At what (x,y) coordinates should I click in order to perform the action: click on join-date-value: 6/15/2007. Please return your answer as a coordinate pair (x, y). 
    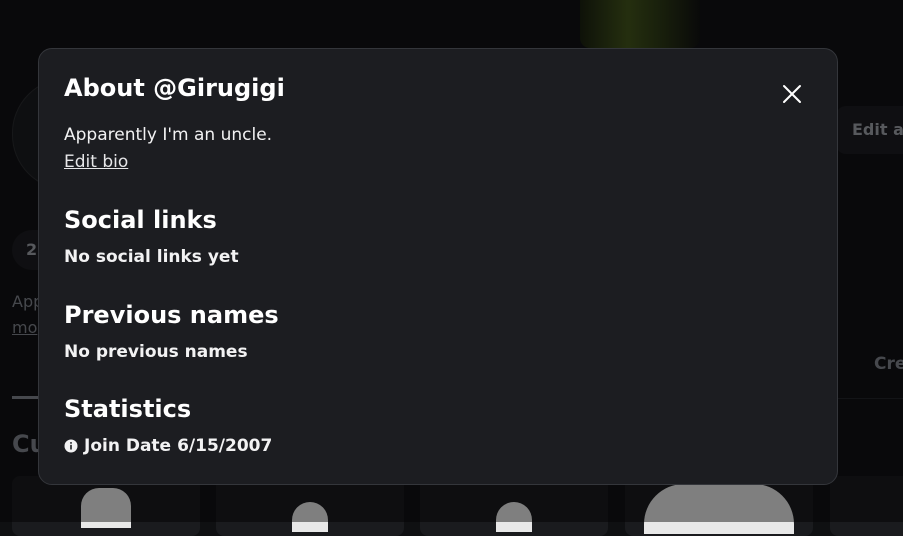
    Looking at the image, I should click on (225, 446).